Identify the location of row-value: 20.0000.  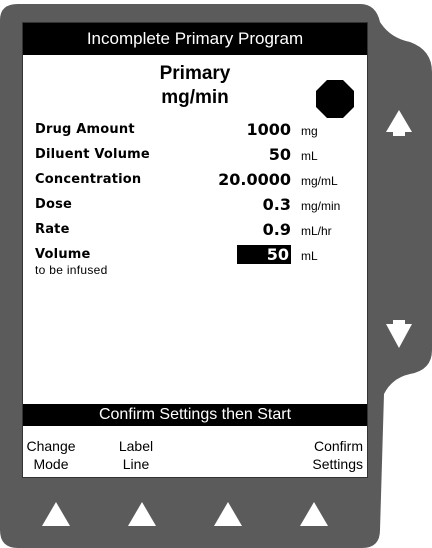
(254, 179).